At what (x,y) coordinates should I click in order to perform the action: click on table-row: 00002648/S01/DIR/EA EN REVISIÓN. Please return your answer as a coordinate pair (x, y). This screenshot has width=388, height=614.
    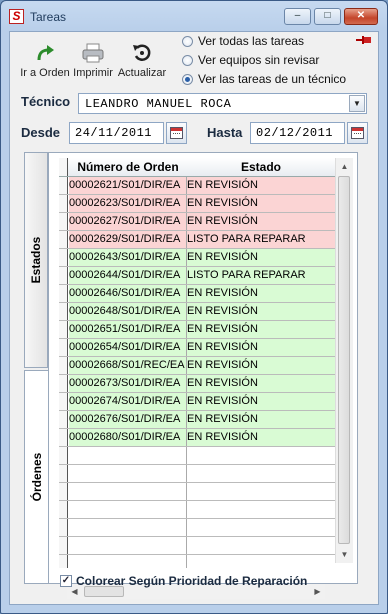
    Looking at the image, I should click on (197, 312).